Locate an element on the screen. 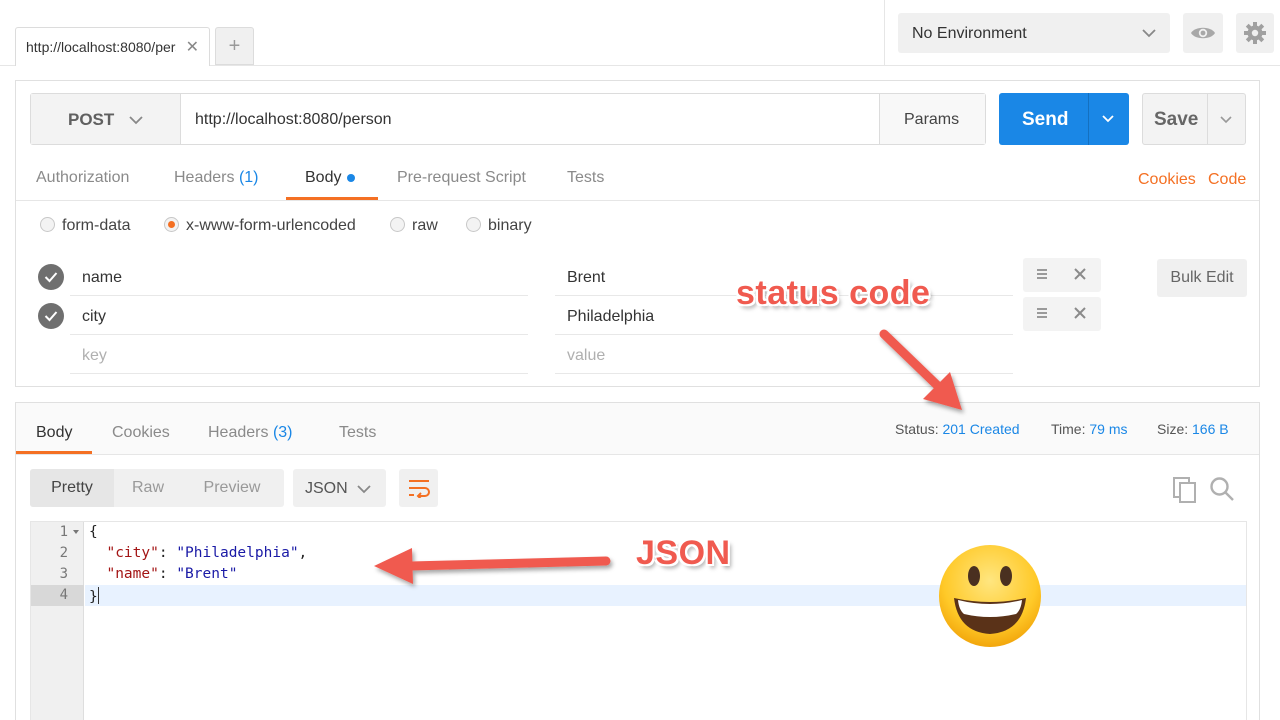  radio-label: binary is located at coordinates (510, 225).